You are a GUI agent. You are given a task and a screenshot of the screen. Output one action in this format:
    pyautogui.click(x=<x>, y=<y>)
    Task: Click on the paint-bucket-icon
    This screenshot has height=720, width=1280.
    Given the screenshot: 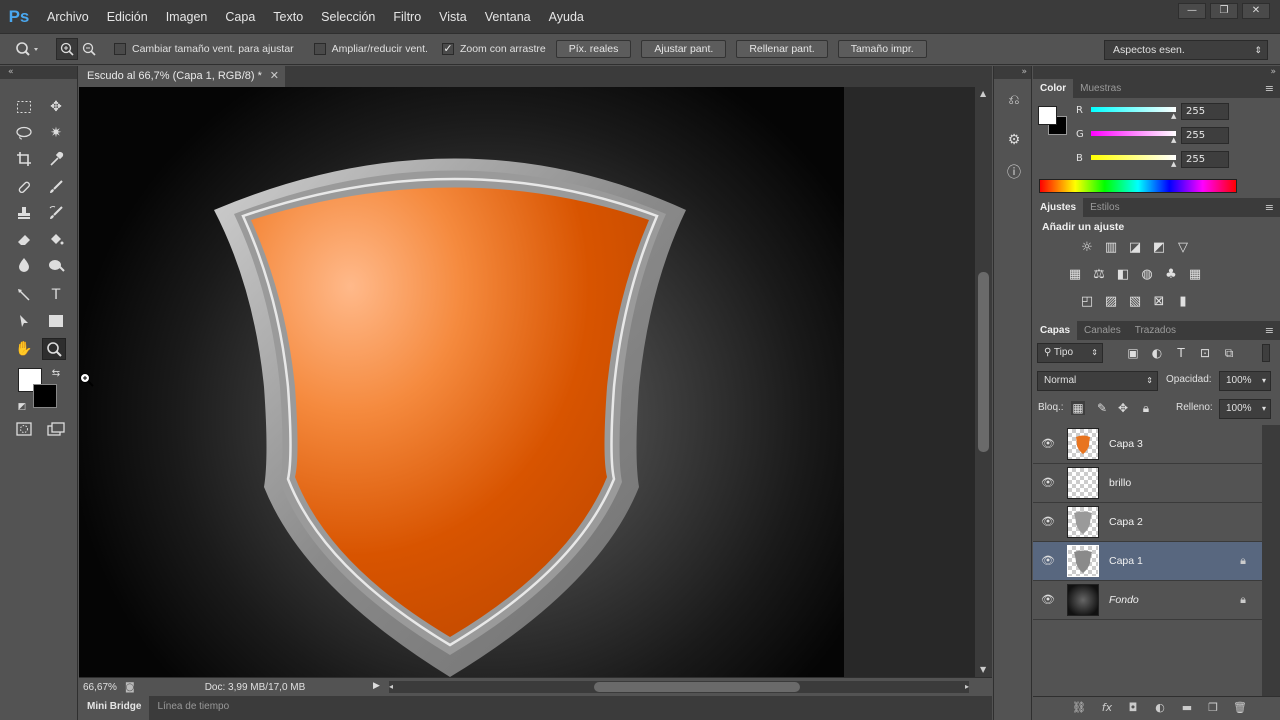 What is the action you would take?
    pyautogui.click(x=56, y=239)
    